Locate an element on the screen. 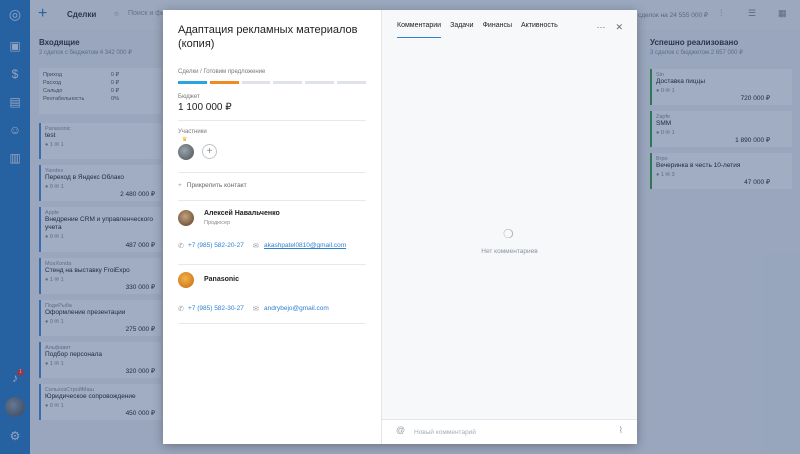 Image resolution: width=800 pixels, height=454 pixels. attach-contact-button: + Прикрепить контакт is located at coordinates (212, 185).